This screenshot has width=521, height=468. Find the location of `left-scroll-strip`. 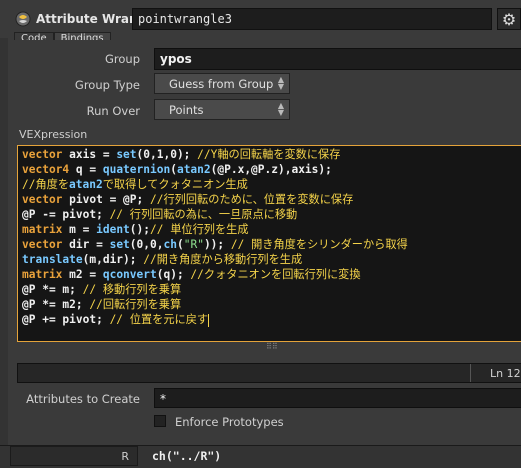

left-scroll-strip is located at coordinates (4, 241).